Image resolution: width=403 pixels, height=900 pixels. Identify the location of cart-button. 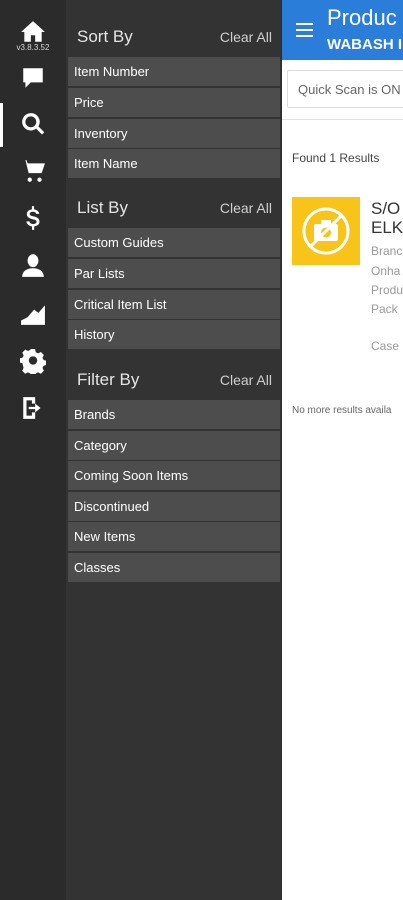
(33, 171).